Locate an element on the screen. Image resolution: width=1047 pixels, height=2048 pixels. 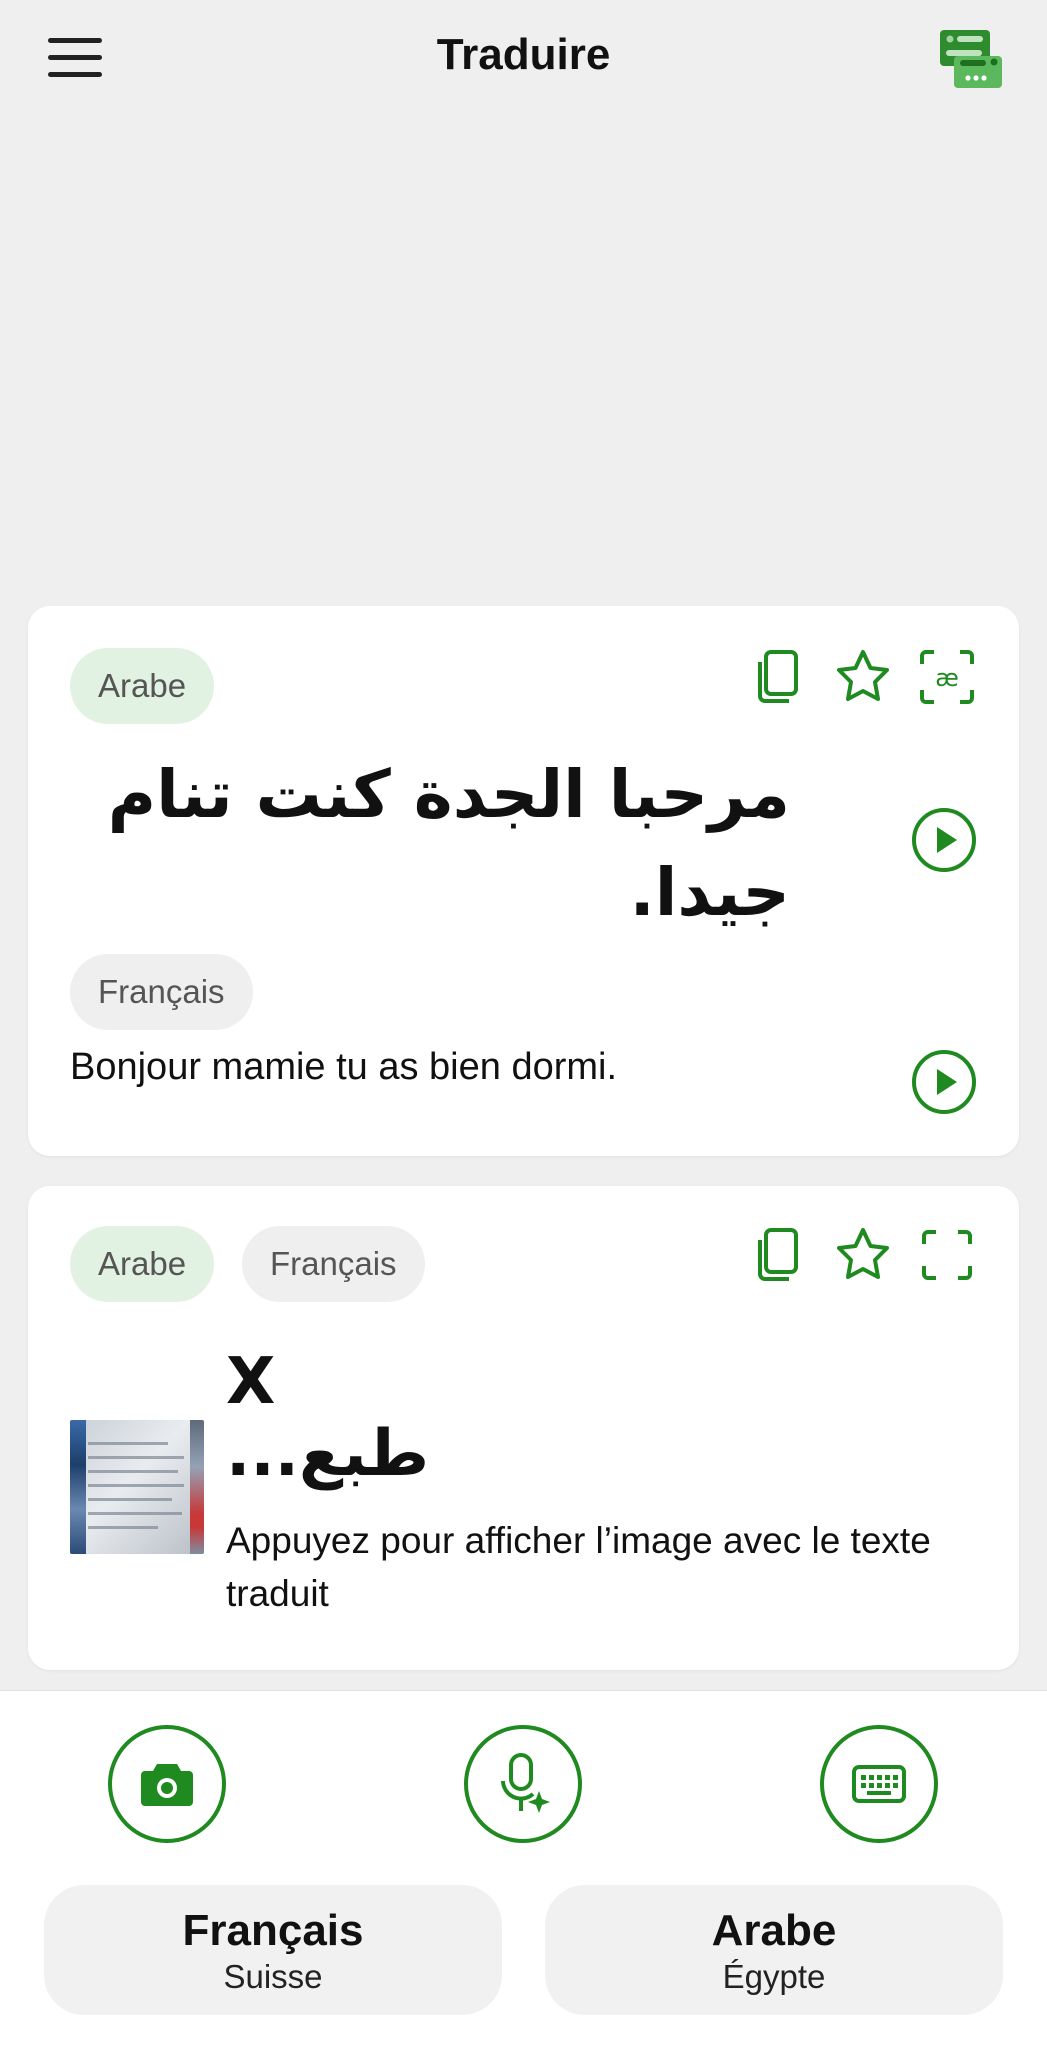
keyboard-icon is located at coordinates (879, 1784).